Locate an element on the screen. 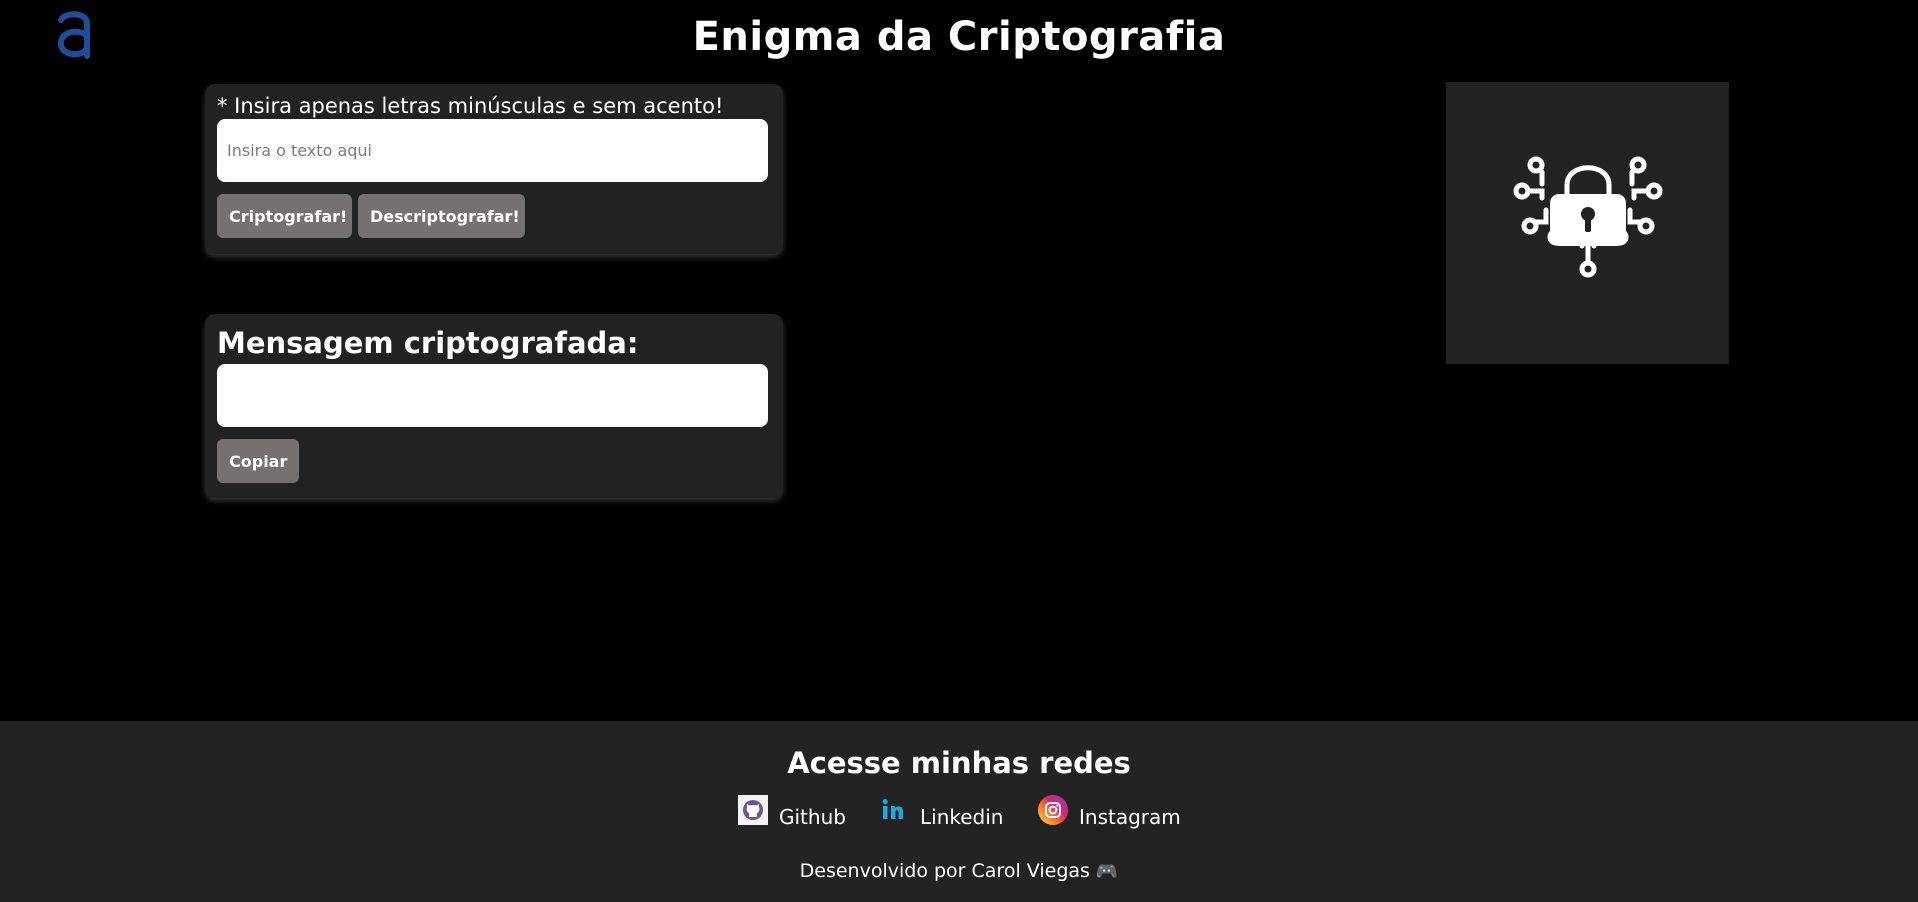 The width and height of the screenshot is (1918, 902). digital-padlock-icon is located at coordinates (1588, 217).